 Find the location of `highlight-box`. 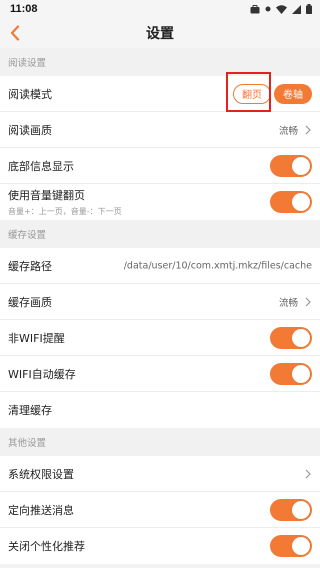

highlight-box is located at coordinates (248, 91).